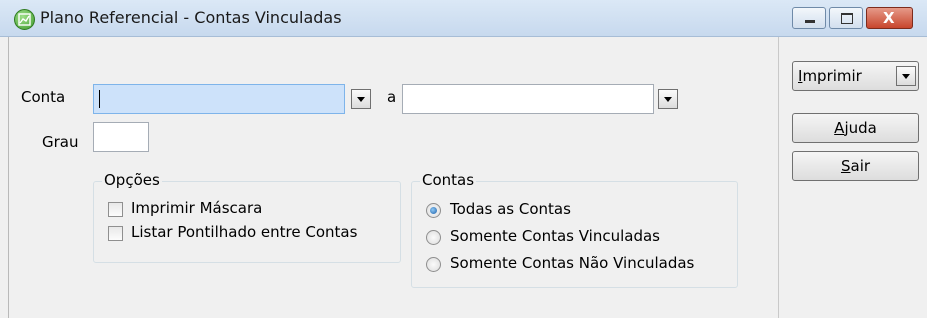  What do you see at coordinates (839, 128) in the screenshot?
I see `help-mnemonic: A` at bounding box center [839, 128].